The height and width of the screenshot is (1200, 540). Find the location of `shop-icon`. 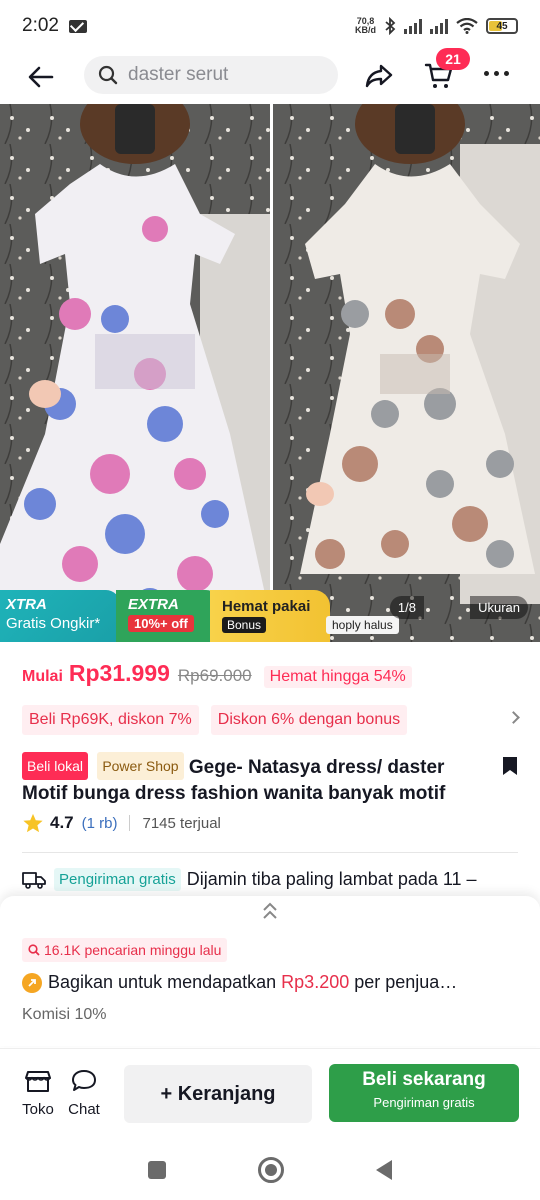

shop-icon is located at coordinates (38, 1081).